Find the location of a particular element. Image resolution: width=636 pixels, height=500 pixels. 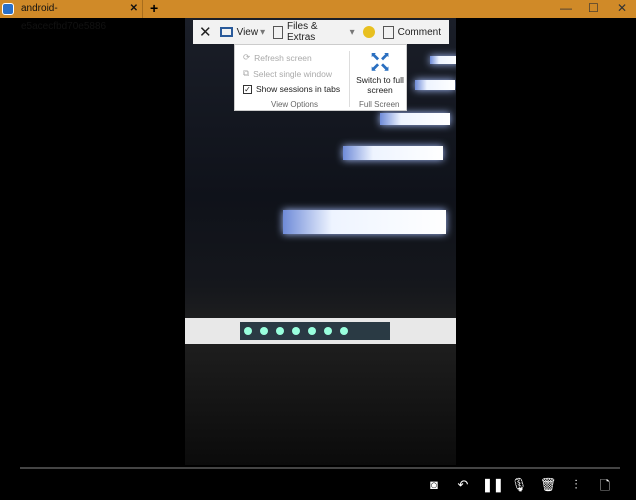

emoji-button is located at coordinates (368, 32).